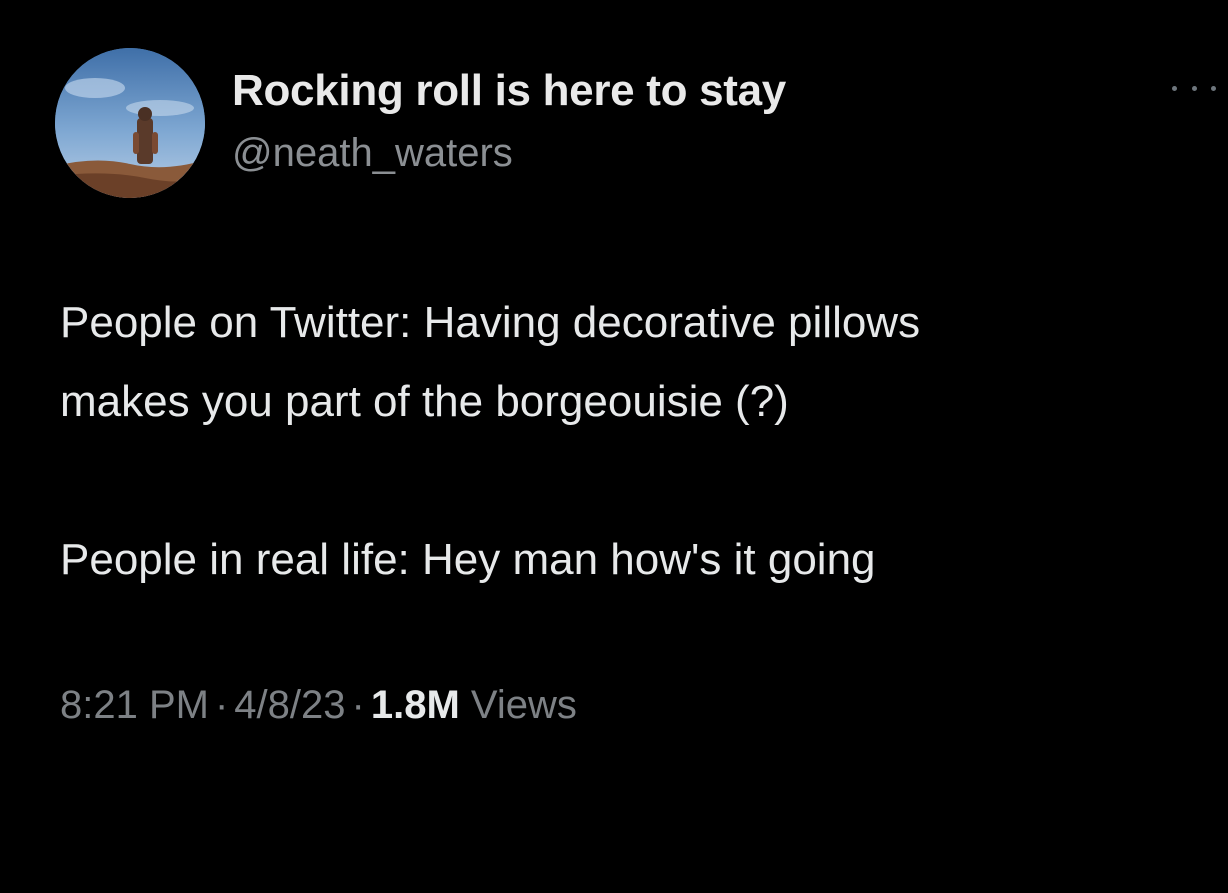 The height and width of the screenshot is (893, 1228). Describe the element at coordinates (523, 705) in the screenshot. I see `views-label: Views` at that location.